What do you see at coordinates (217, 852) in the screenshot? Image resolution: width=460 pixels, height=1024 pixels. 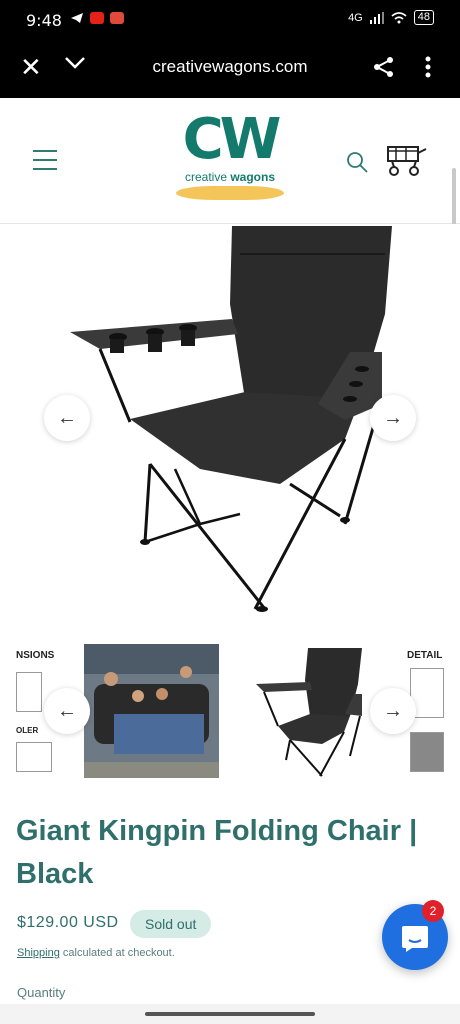 I see `product-title: Giant Kingpin Folding Chair | Black` at bounding box center [217, 852].